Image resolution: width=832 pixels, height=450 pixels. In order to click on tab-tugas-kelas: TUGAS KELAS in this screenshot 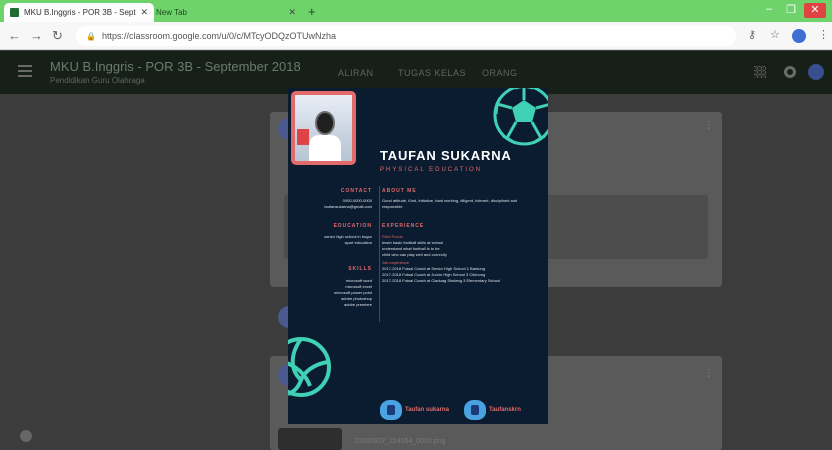, I will do `click(432, 73)`.